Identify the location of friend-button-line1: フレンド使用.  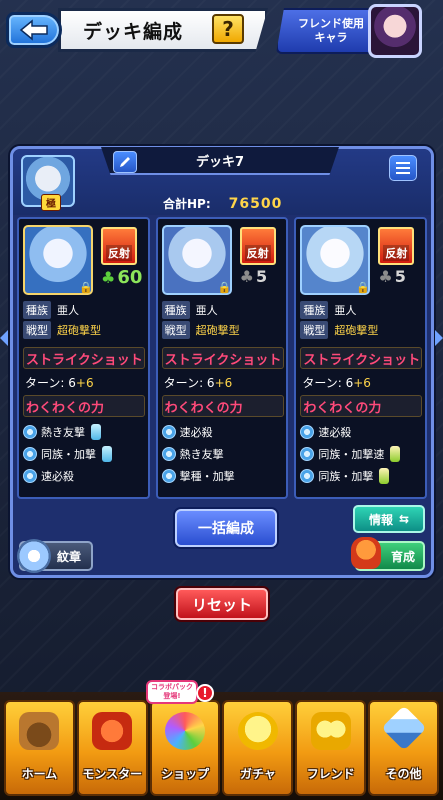
(331, 23).